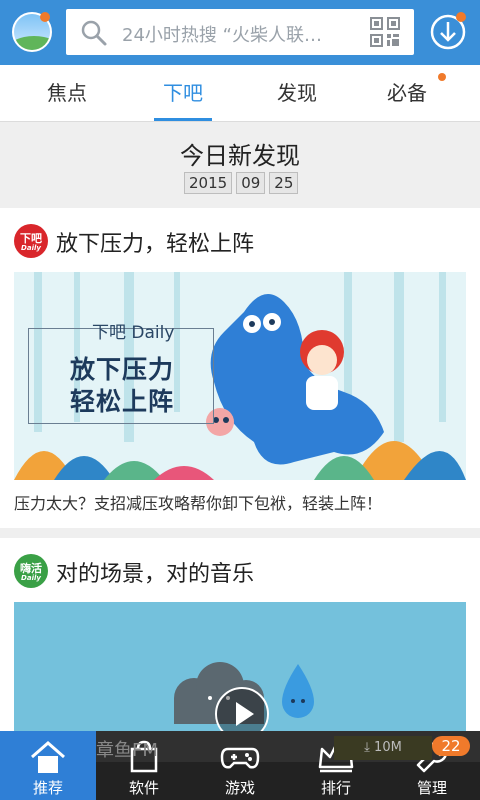 Image resolution: width=480 pixels, height=800 pixels. Describe the element at coordinates (122, 369) in the screenshot. I see `banner-headline-1: 放下压力` at that location.